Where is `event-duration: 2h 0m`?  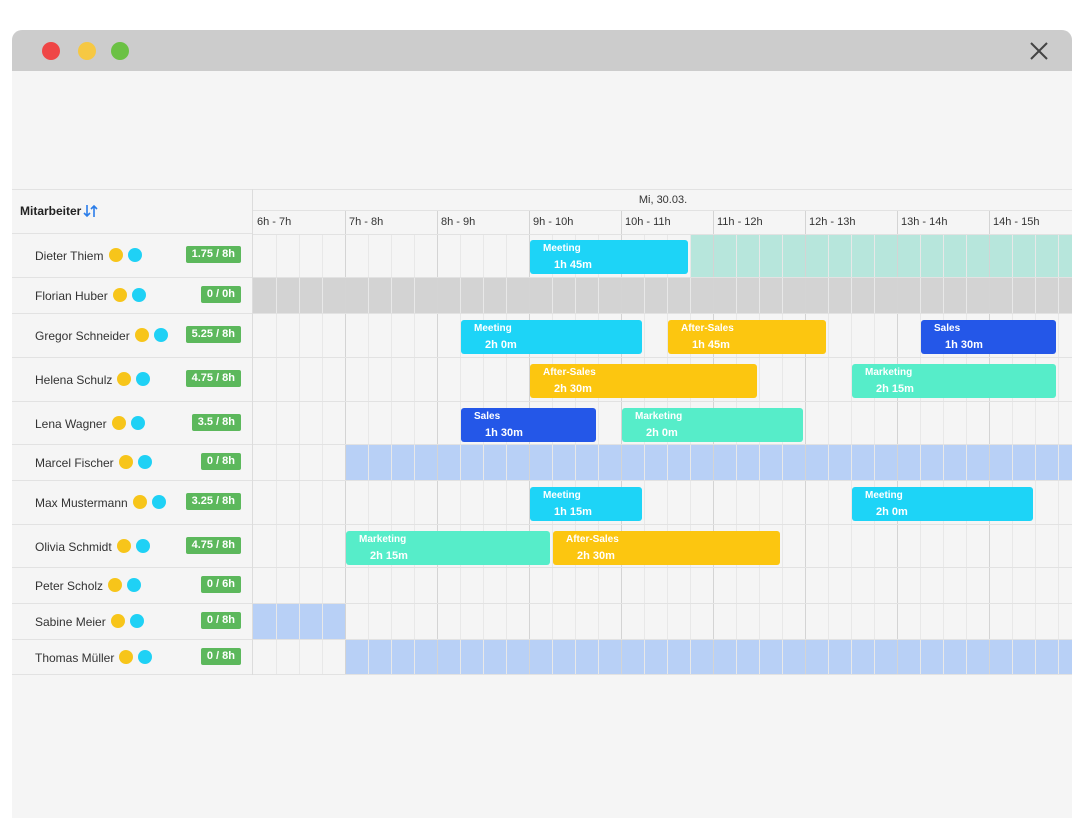 event-duration: 2h 0m is located at coordinates (501, 345).